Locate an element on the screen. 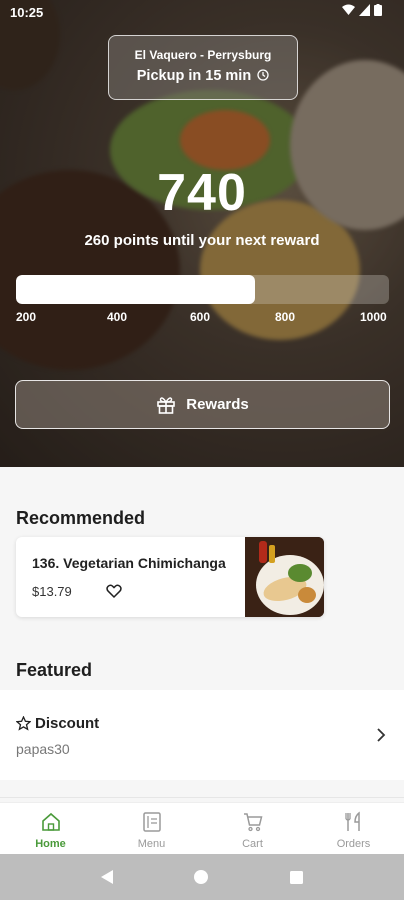  status-icons is located at coordinates (362, 10).